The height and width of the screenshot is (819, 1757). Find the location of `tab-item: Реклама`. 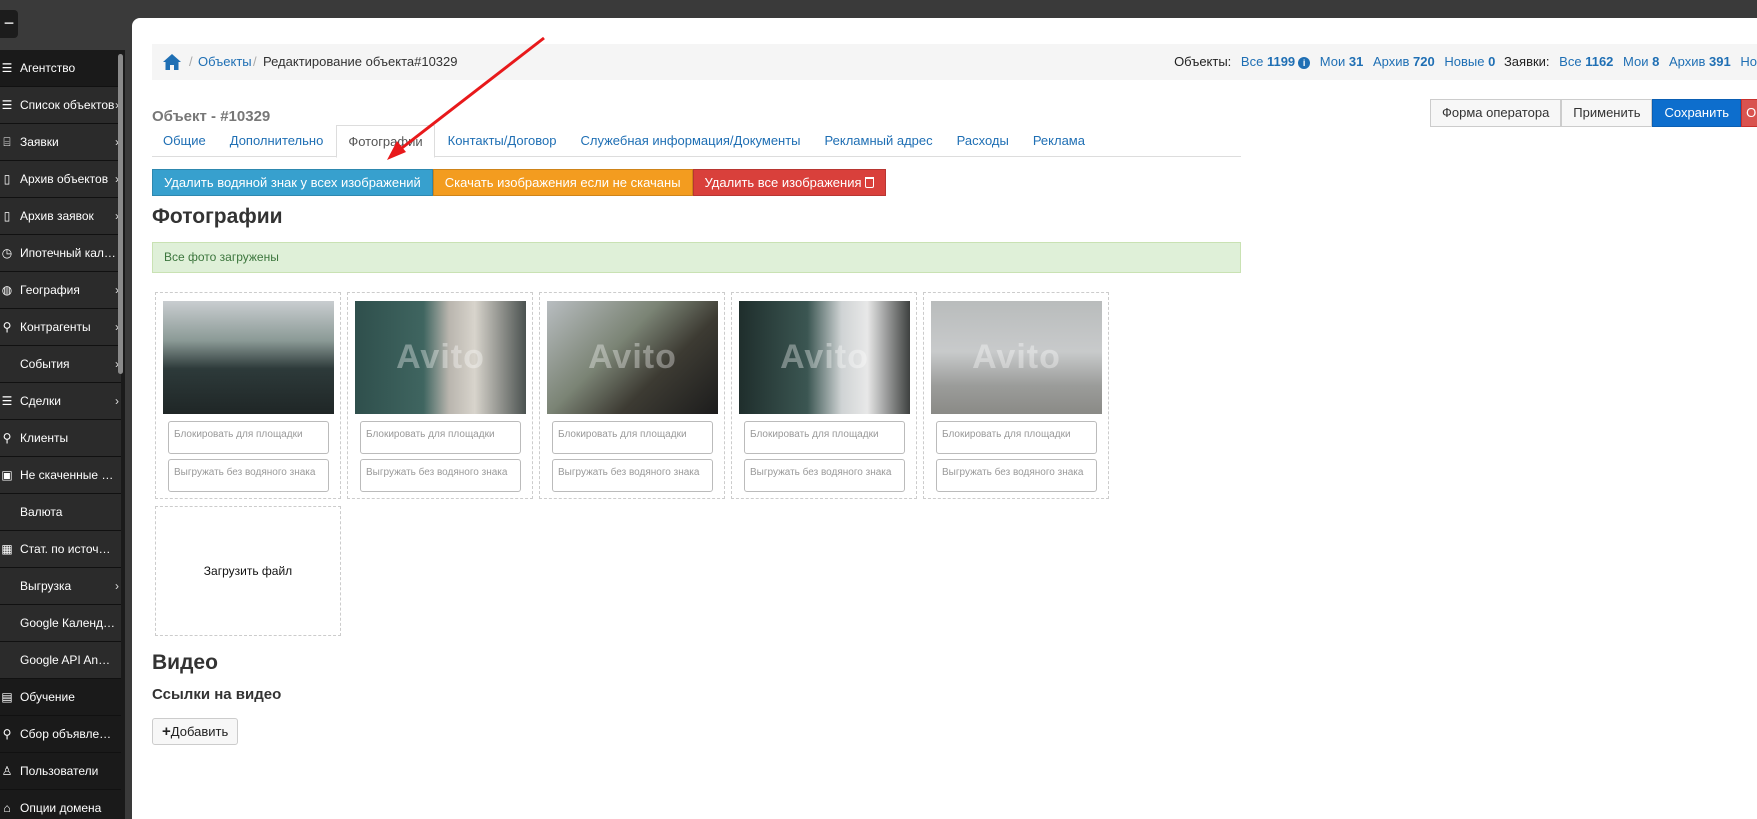

tab-item: Реклама is located at coordinates (1059, 141).